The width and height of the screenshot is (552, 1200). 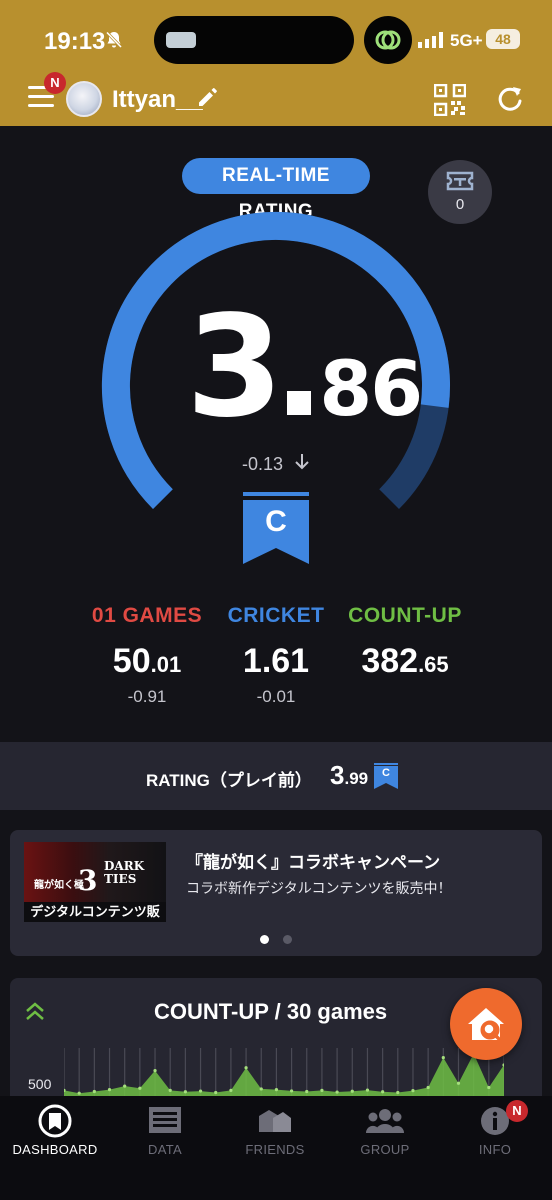 I want to click on carousel-dot-active, so click(x=264, y=939).